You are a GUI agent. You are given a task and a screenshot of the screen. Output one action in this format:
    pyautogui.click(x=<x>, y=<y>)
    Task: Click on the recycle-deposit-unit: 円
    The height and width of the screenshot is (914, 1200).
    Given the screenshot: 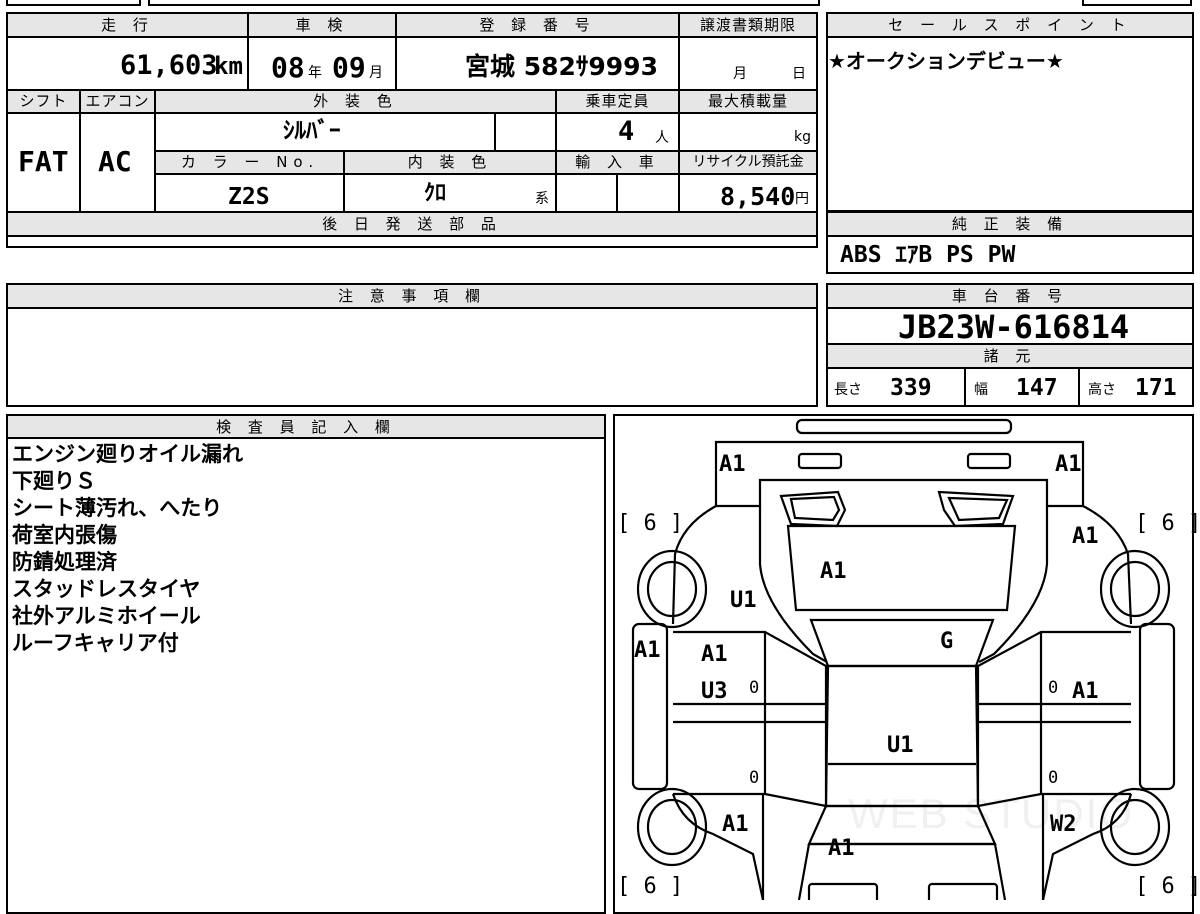 What is the action you would take?
    pyautogui.click(x=802, y=199)
    